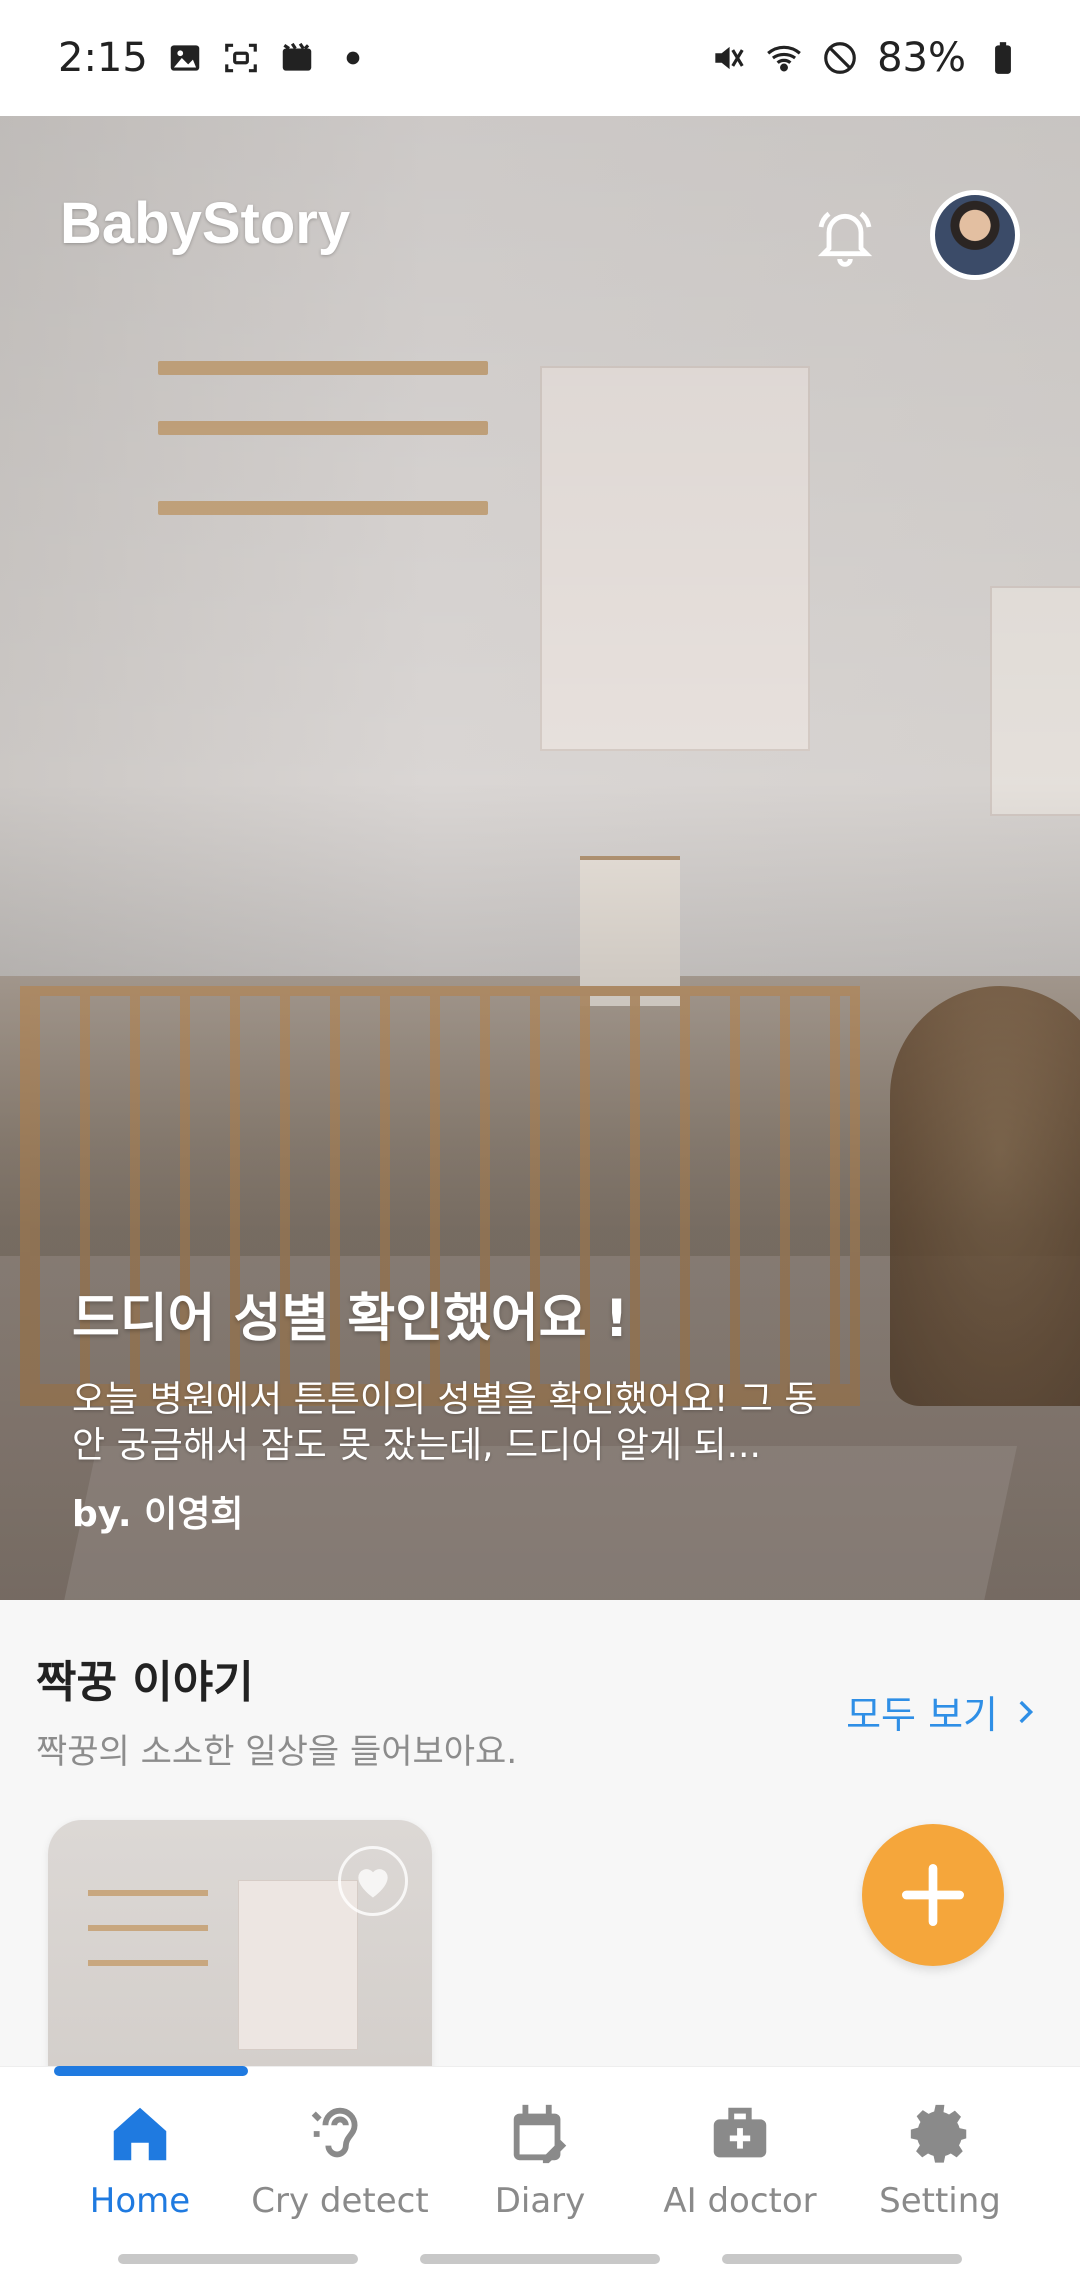  I want to click on screen-capture-icon, so click(241, 58).